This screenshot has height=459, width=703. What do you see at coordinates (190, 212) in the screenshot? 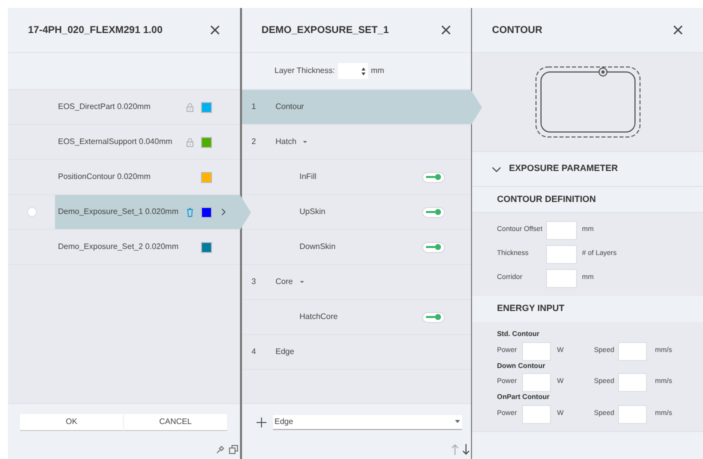
I see `trash-icon` at bounding box center [190, 212].